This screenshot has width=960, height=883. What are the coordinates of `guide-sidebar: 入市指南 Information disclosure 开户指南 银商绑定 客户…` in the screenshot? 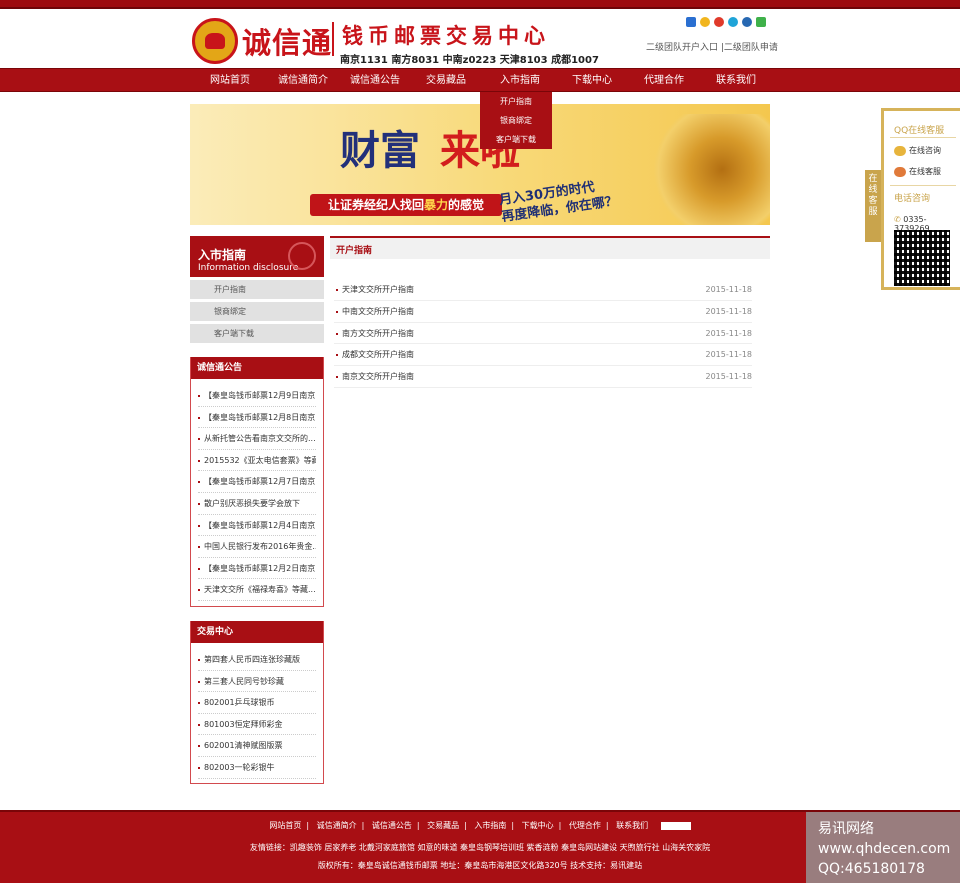 It's located at (257, 289).